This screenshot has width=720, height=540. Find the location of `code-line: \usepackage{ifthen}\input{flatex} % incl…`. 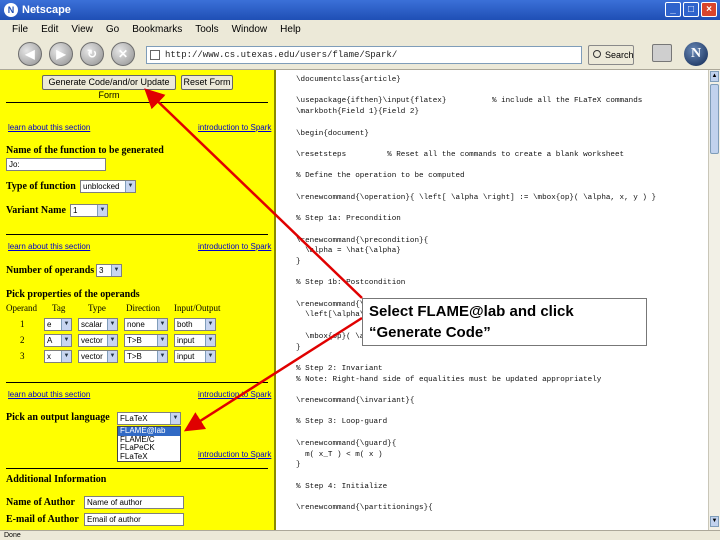

code-line: \usepackage{ifthen}\input{flatex} % incl… is located at coordinates (469, 101).